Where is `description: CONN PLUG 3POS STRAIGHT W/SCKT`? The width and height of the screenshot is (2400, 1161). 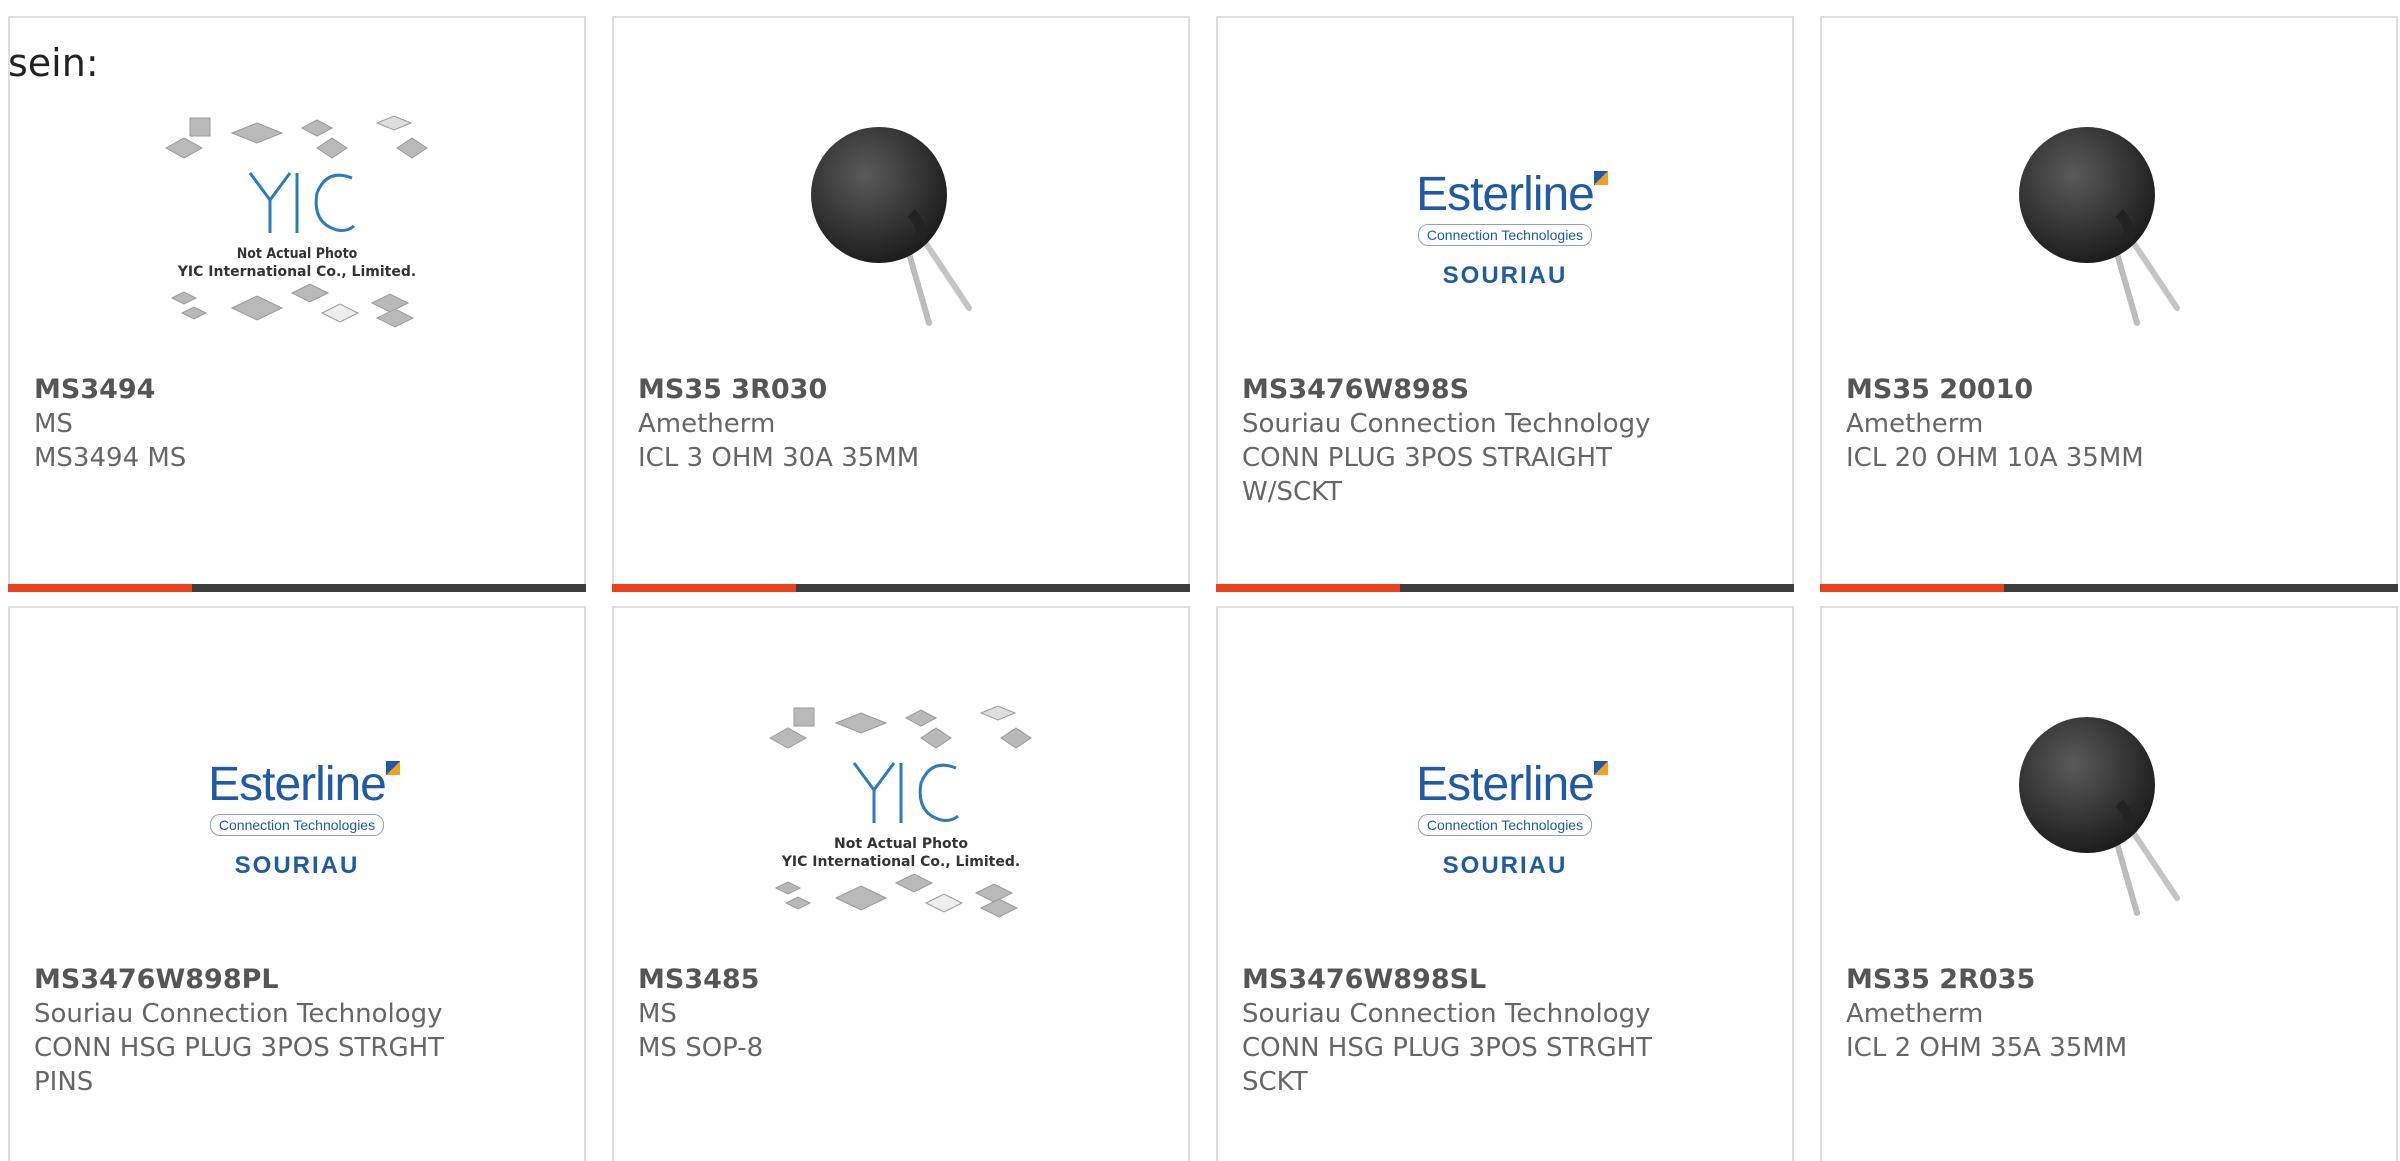 description: CONN PLUG 3POS STRAIGHT W/SCKT is located at coordinates (1427, 475).